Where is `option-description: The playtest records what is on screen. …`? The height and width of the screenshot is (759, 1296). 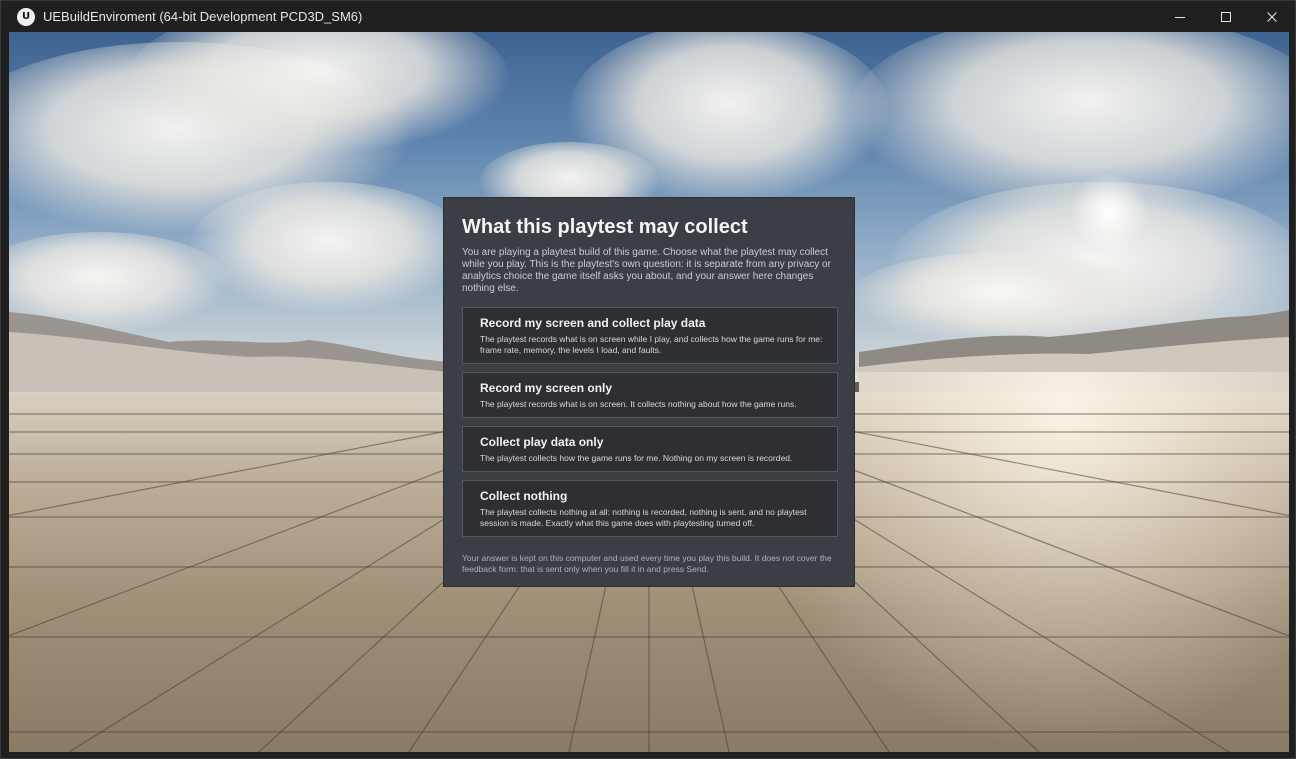
option-description: The playtest records what is on screen. … is located at coordinates (638, 404).